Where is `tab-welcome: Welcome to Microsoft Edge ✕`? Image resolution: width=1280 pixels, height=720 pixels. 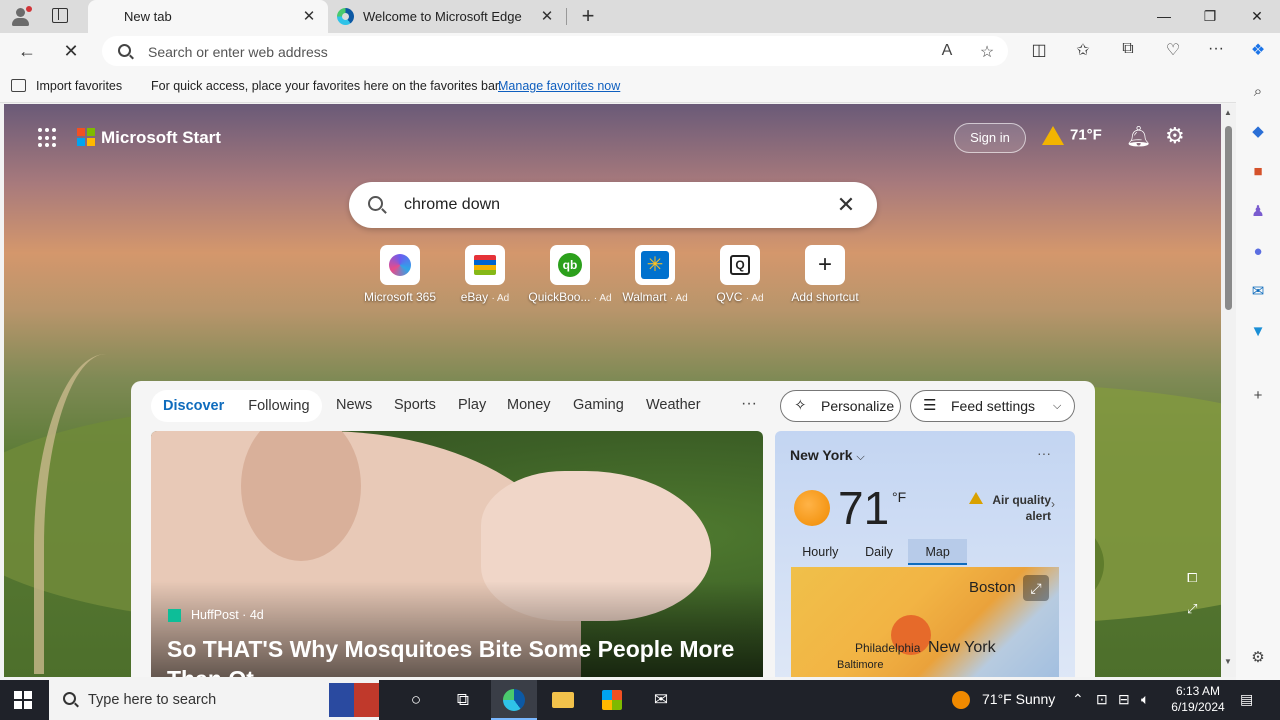
tab-welcome: Welcome to Microsoft Edge ✕ is located at coordinates (448, 16).